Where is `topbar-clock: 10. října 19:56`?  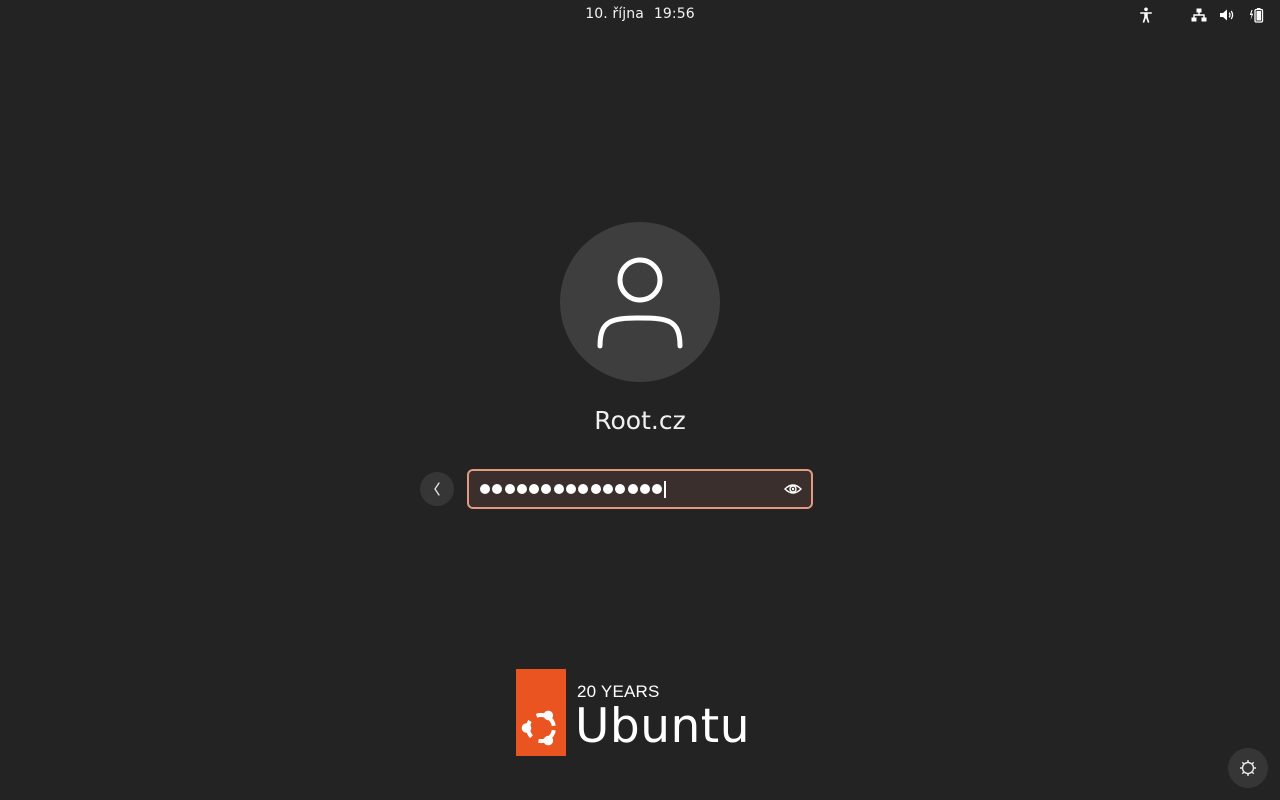
topbar-clock: 10. října 19:56 is located at coordinates (640, 14).